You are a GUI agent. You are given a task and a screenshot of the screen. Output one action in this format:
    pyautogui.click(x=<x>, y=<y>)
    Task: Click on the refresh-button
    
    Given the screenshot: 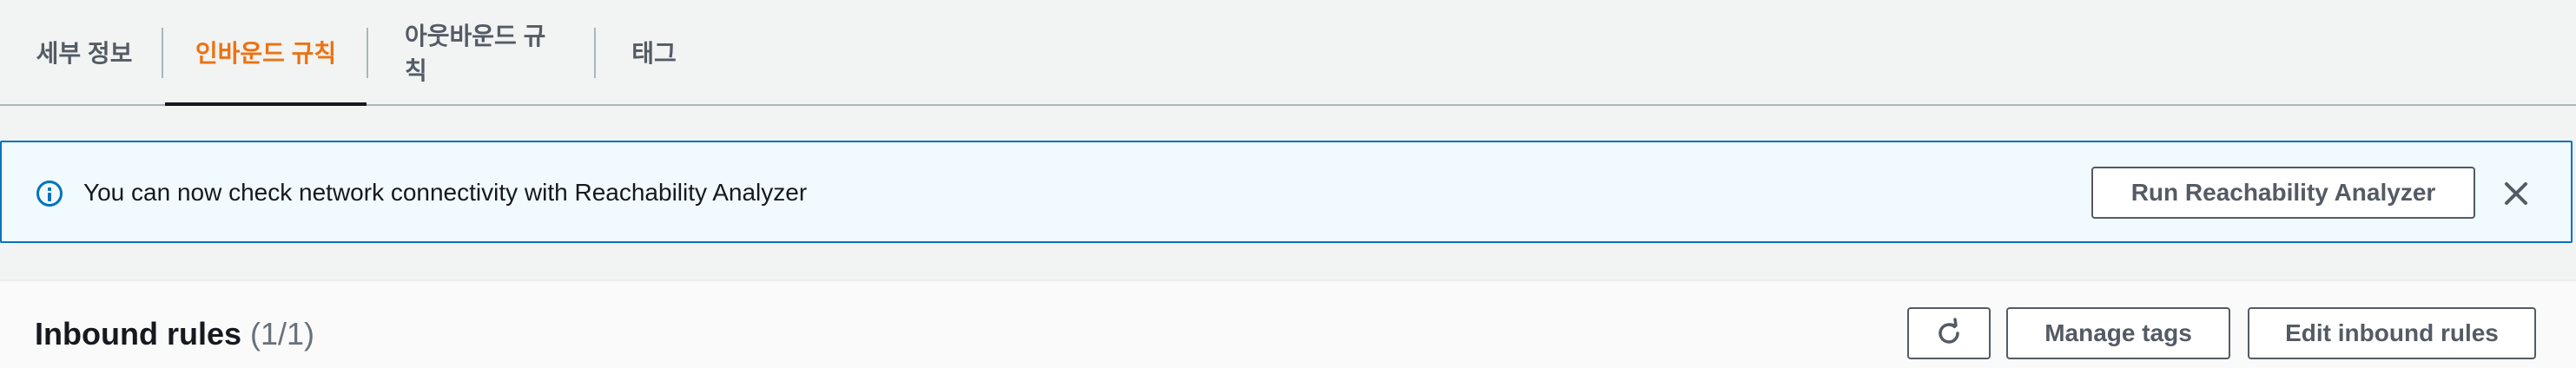 What is the action you would take?
    pyautogui.click(x=1949, y=333)
    